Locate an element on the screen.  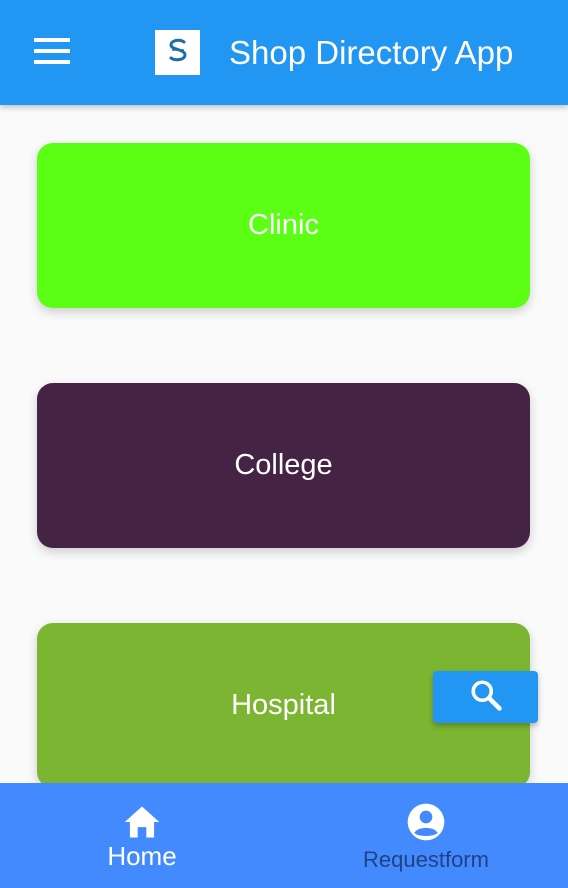
app-logo-icon is located at coordinates (178, 52).